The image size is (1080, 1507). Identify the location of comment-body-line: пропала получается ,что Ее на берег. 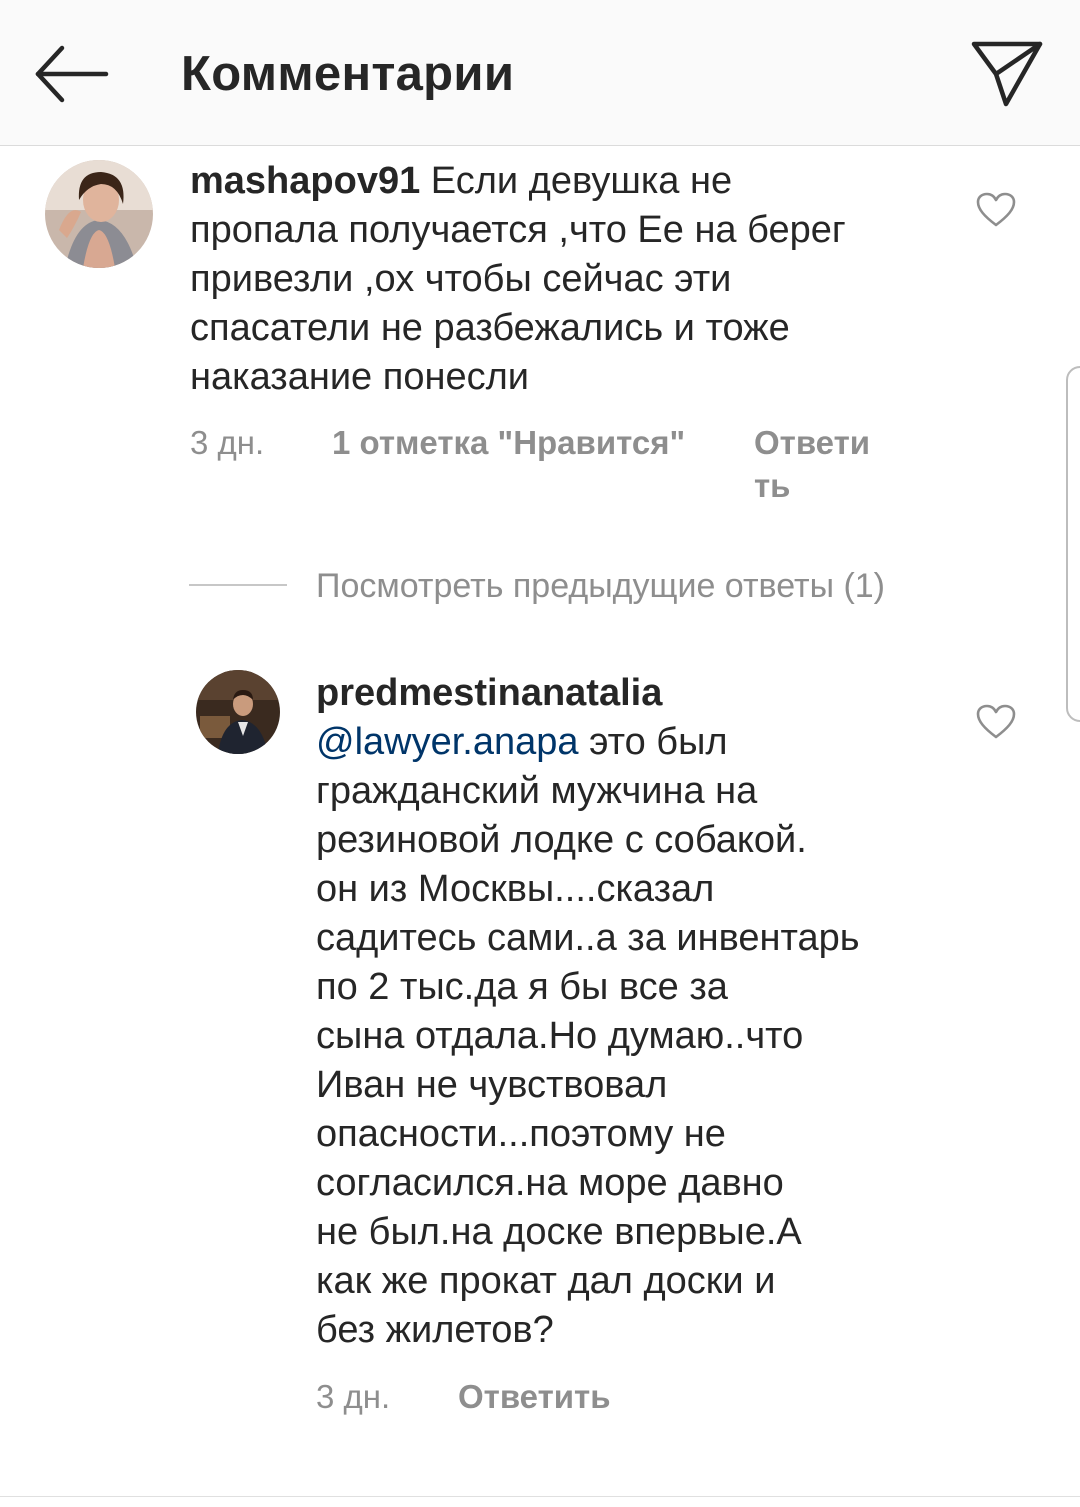
(518, 230).